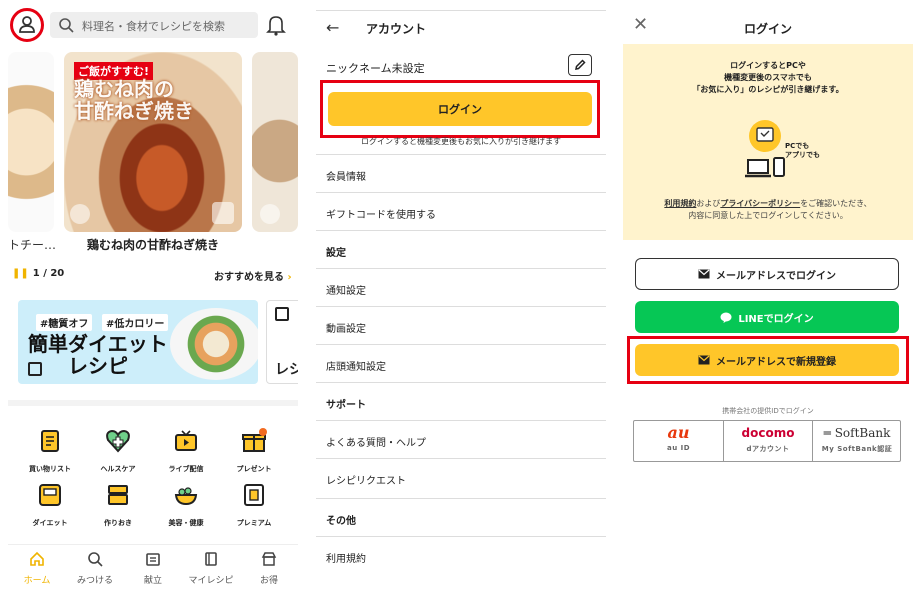 The height and width of the screenshot is (593, 916). I want to click on bell-icon, so click(276, 25).